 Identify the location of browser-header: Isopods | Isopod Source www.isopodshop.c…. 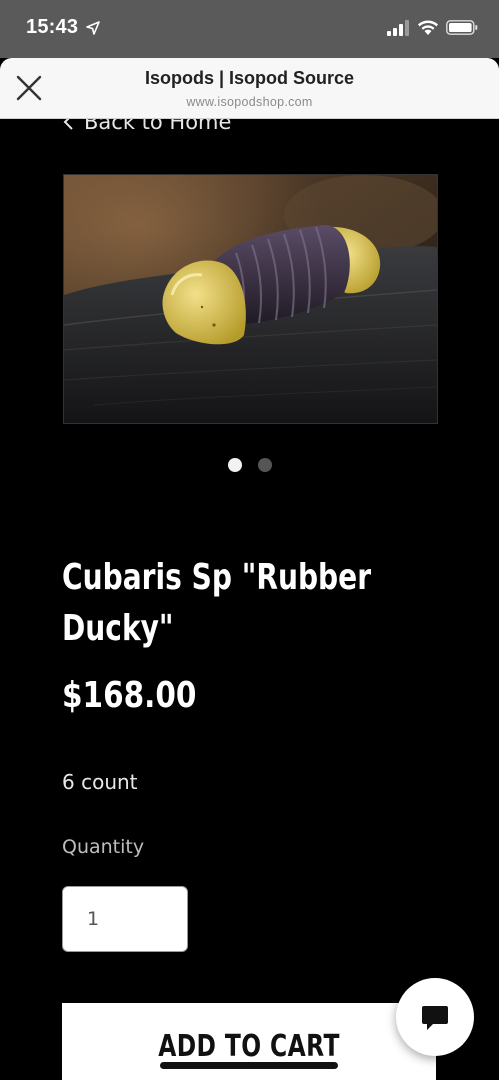
(249, 88).